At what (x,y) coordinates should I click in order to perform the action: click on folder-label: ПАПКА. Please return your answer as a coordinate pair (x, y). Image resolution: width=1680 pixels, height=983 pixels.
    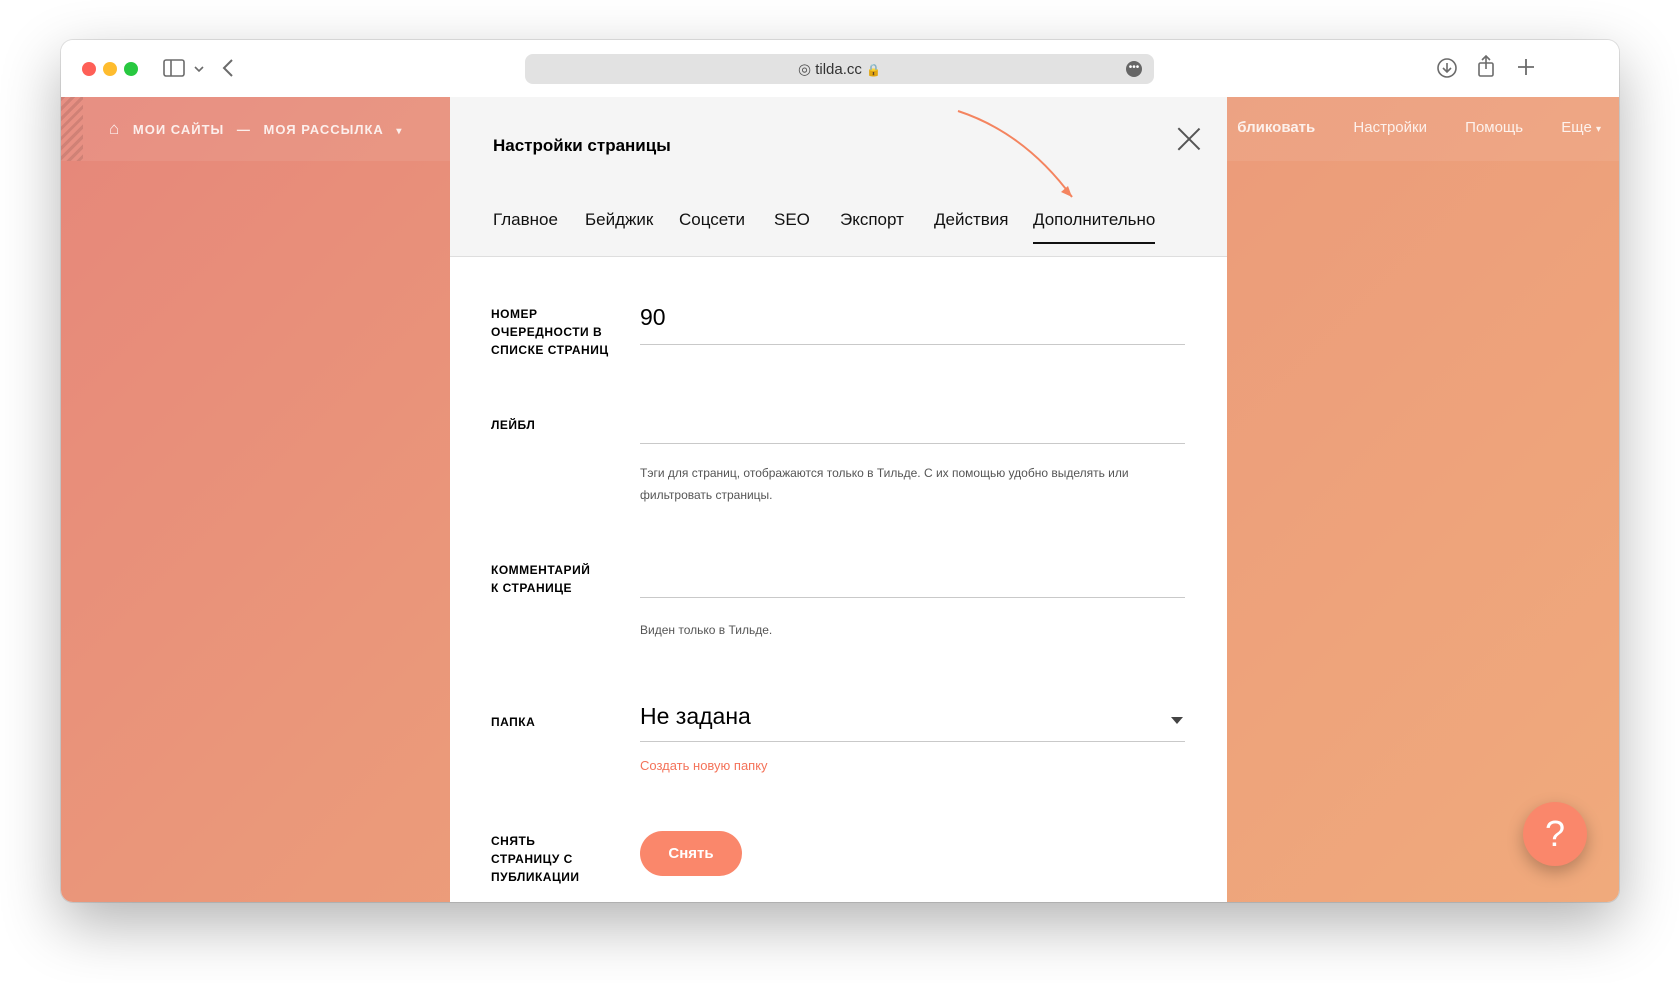
    Looking at the image, I should click on (513, 722).